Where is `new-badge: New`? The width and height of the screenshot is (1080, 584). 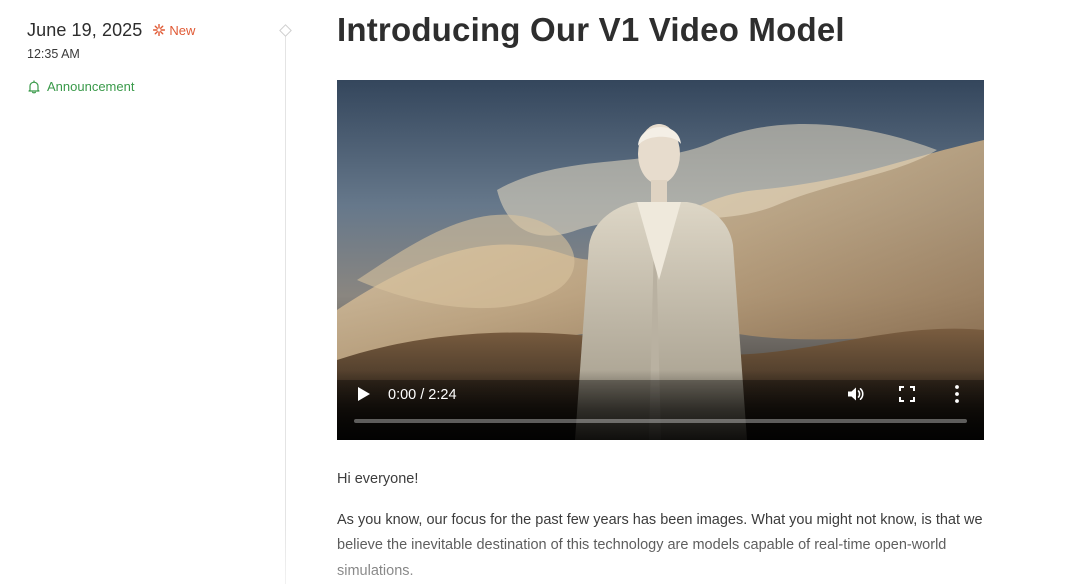 new-badge: New is located at coordinates (174, 30).